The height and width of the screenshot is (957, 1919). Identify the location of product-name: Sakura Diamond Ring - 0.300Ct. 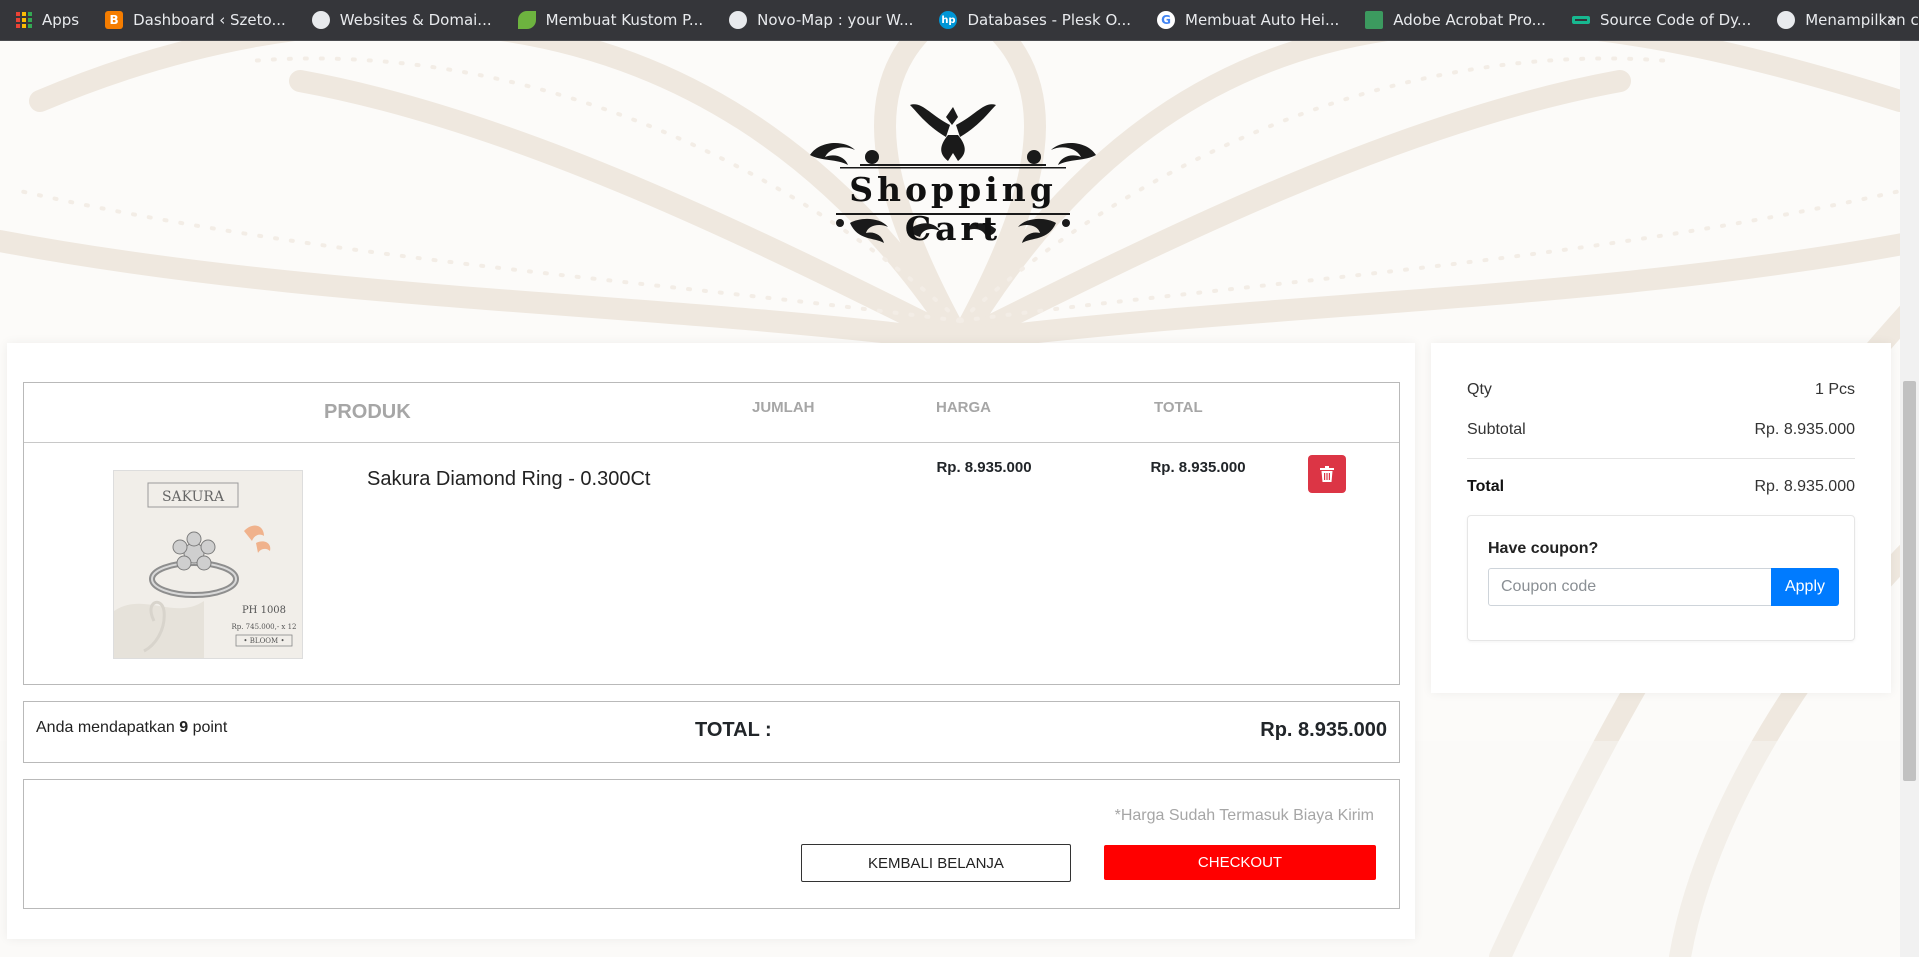
(508, 479).